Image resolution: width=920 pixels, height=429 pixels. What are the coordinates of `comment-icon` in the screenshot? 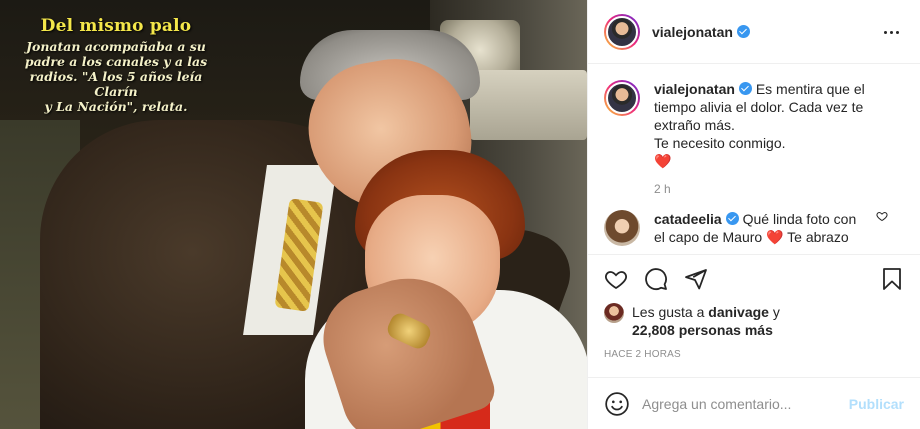 It's located at (656, 279).